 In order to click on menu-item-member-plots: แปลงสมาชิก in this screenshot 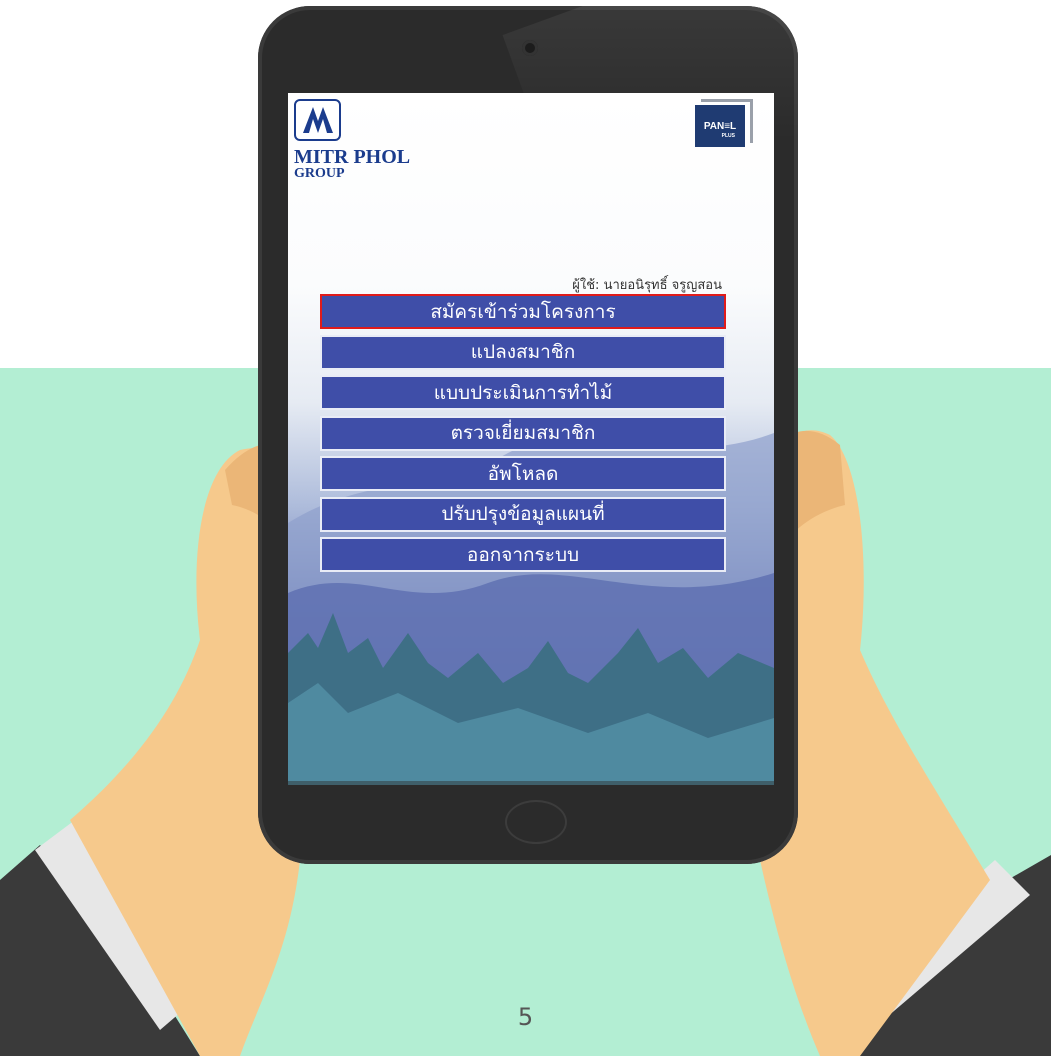, I will do `click(523, 352)`.